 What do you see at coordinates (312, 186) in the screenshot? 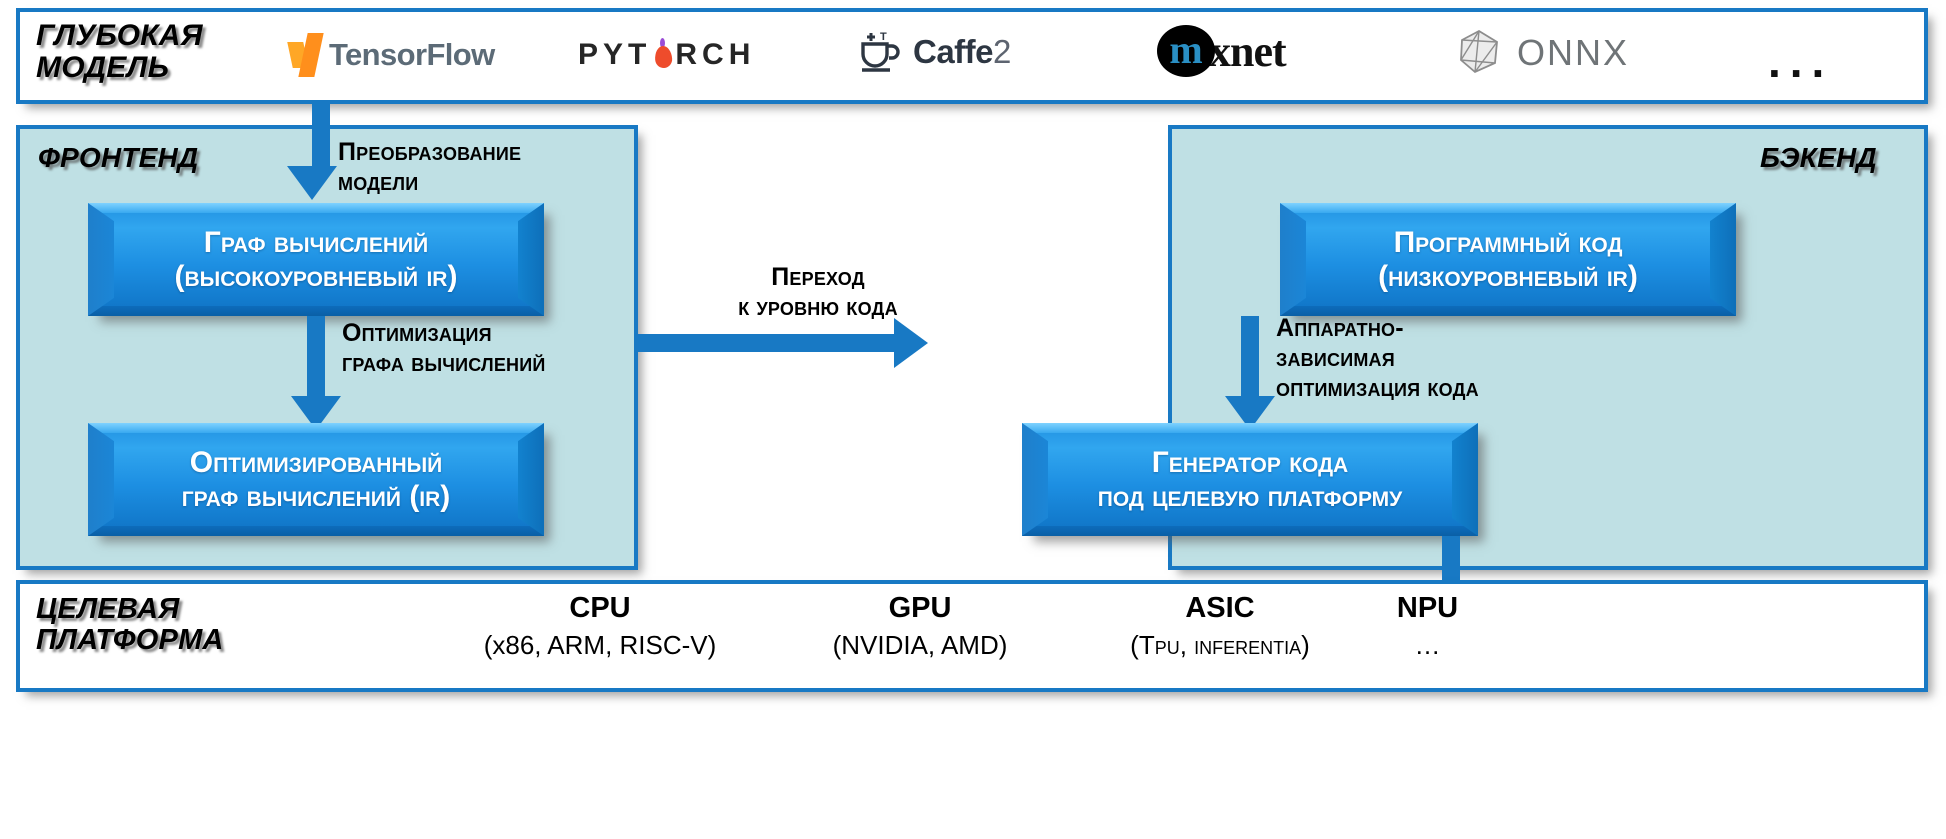
I see `model-convert-arrow` at bounding box center [312, 186].